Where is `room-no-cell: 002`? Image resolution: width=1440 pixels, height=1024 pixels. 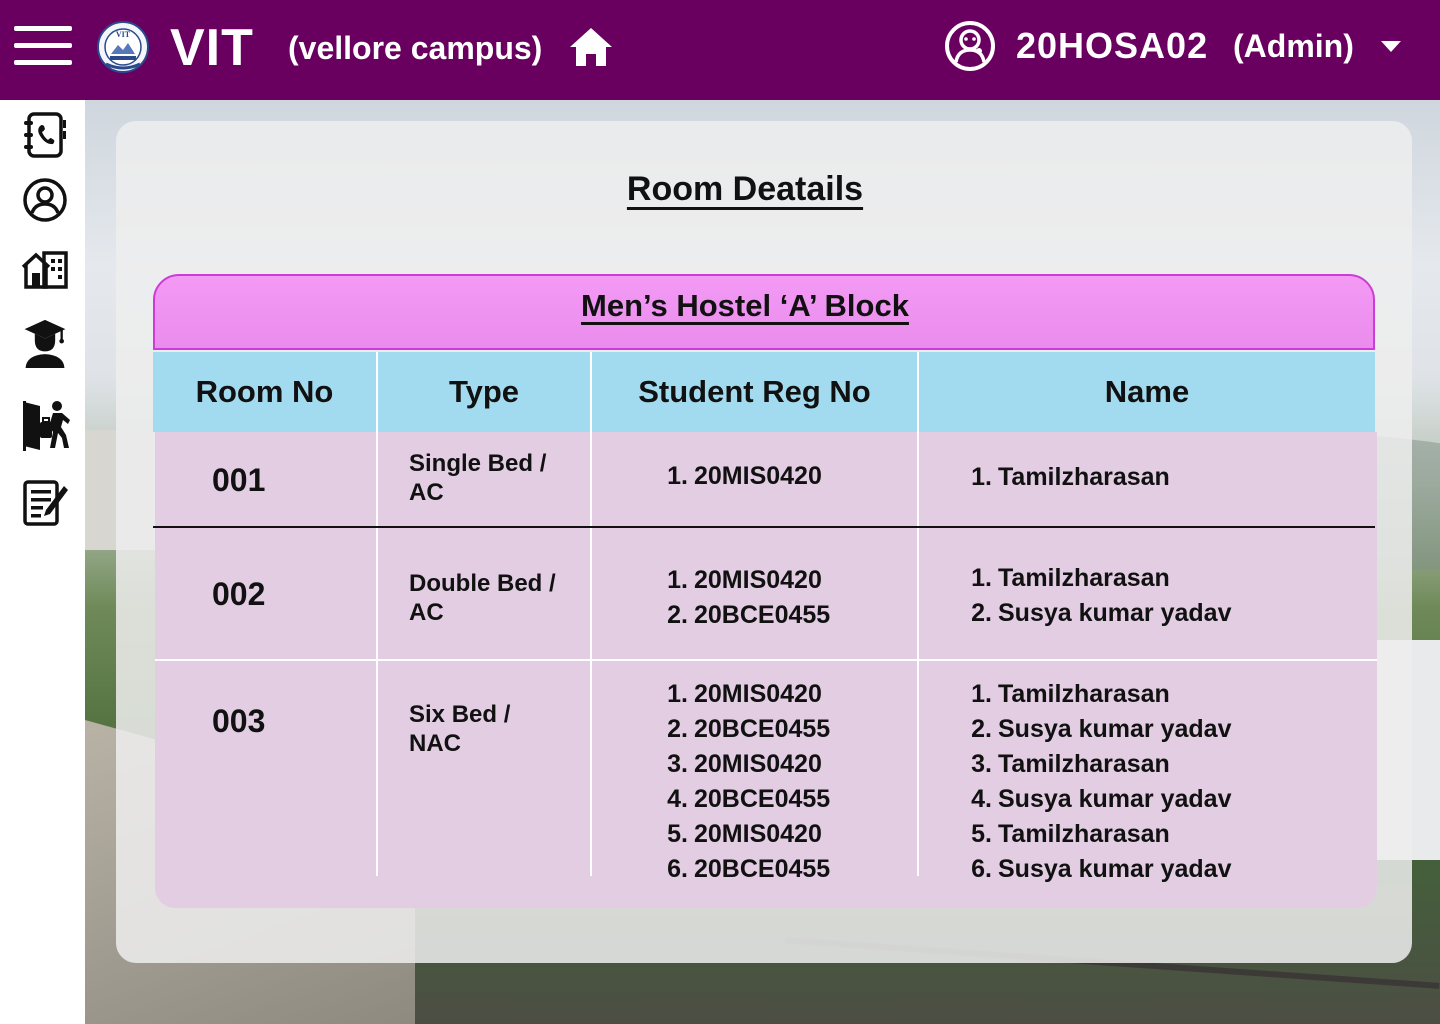
room-no-cell: 002 is located at coordinates (239, 594).